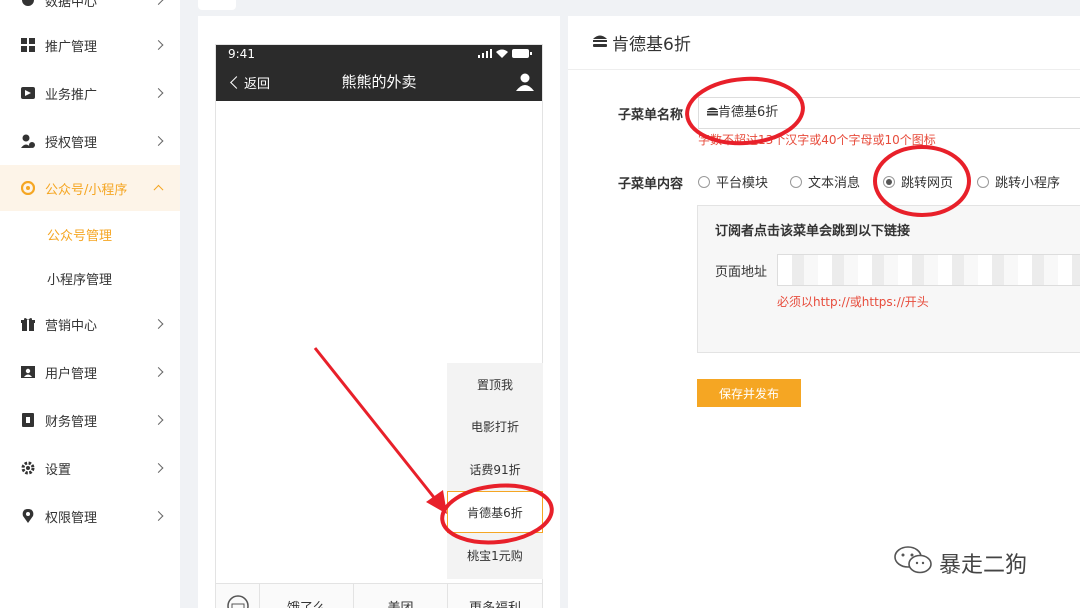 The width and height of the screenshot is (1080, 608). I want to click on top-tab, so click(217, 5).